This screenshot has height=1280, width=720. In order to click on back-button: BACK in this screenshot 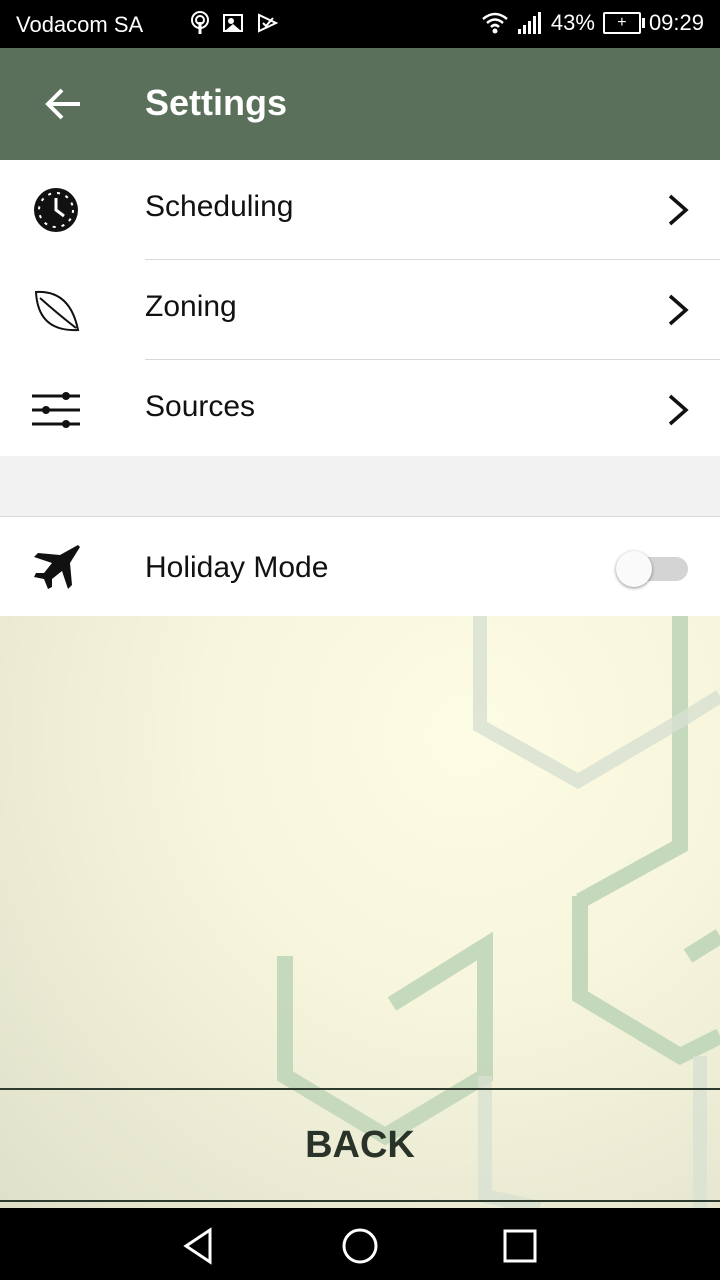, I will do `click(360, 1145)`.